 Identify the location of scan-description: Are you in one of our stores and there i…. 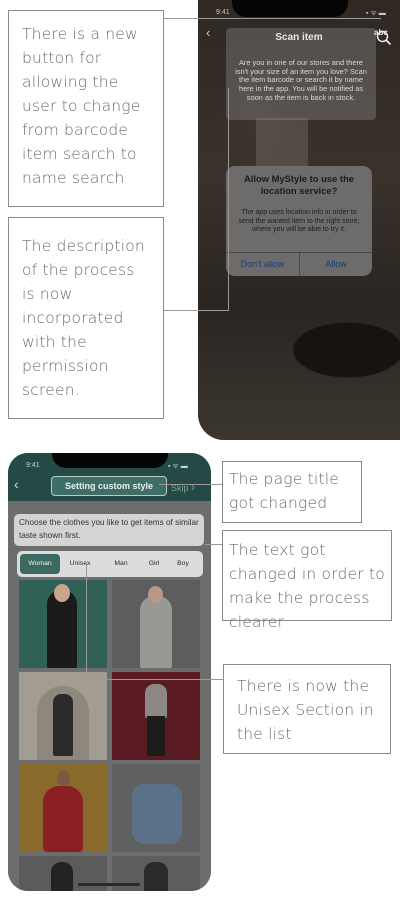
(301, 80).